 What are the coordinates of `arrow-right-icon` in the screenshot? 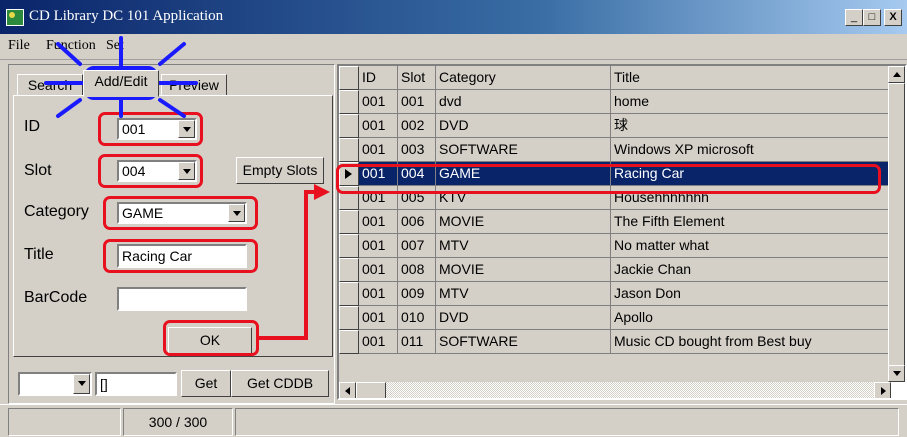 It's located at (322, 192).